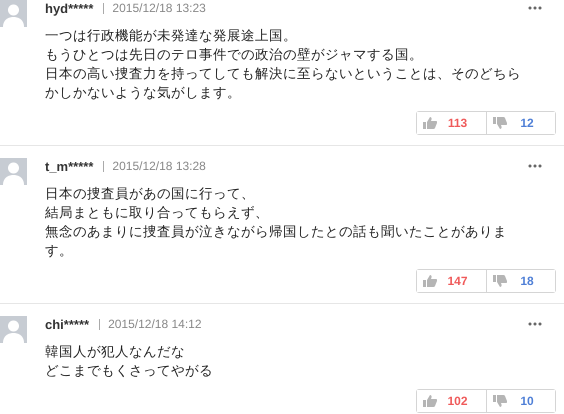 The width and height of the screenshot is (564, 414). Describe the element at coordinates (520, 281) in the screenshot. I see `dislike-button: 18` at that location.